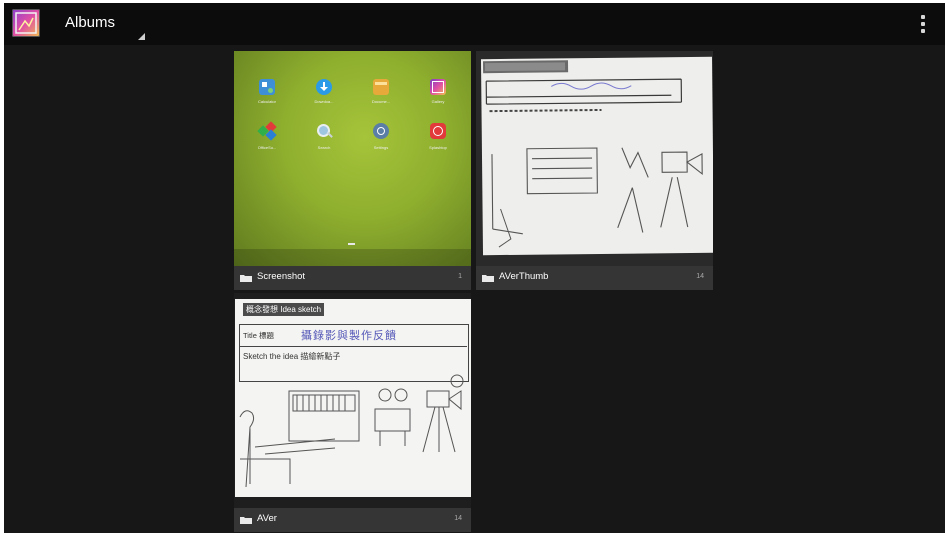 The image size is (949, 536). I want to click on app-label: Search, so click(324, 147).